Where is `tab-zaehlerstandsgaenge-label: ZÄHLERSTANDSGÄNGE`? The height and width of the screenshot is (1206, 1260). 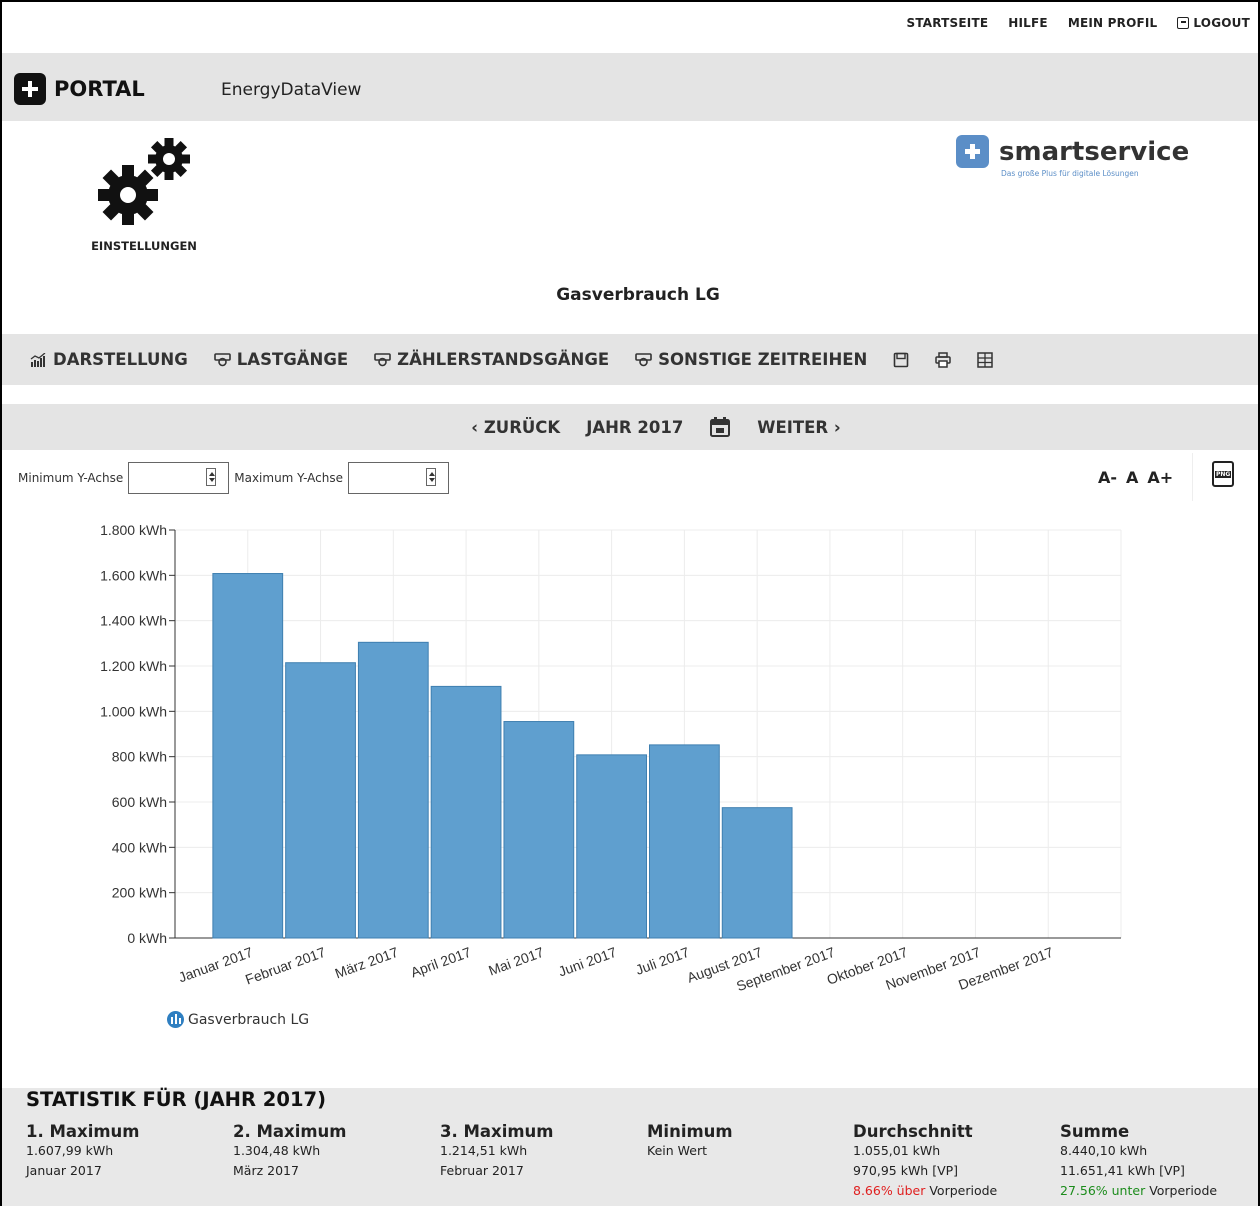
tab-zaehlerstandsgaenge-label: ZÄHLERSTANDSGÄNGE is located at coordinates (503, 359).